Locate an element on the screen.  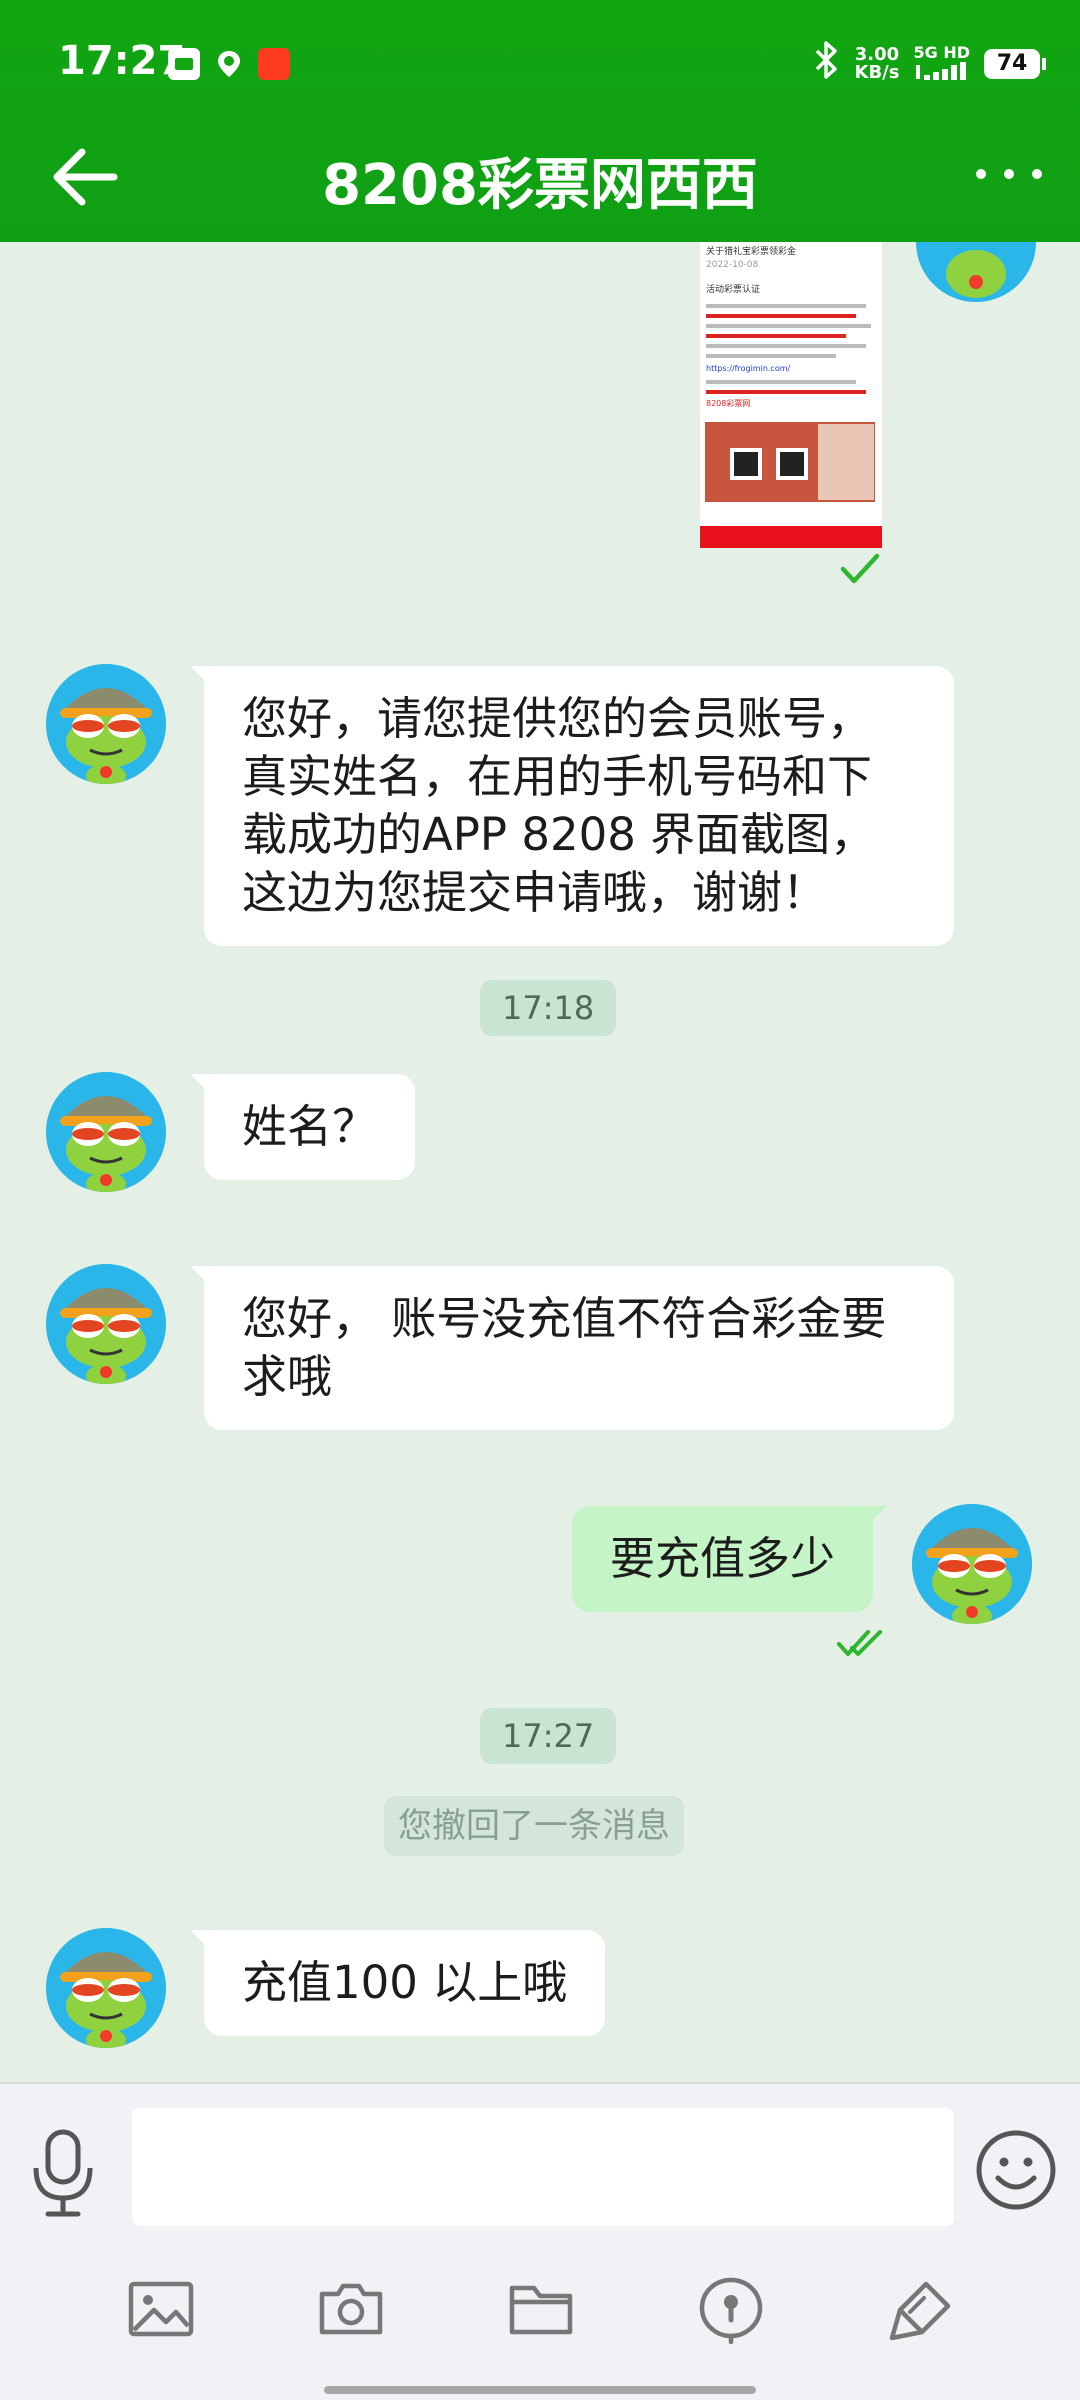
status-time: 17:27 is located at coordinates (122, 61).